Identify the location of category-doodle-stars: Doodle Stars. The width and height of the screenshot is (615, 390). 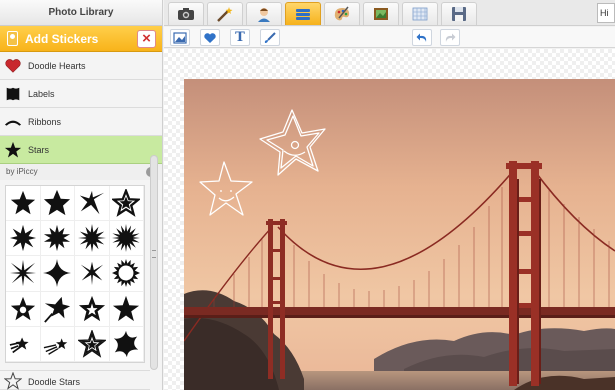
(75, 380).